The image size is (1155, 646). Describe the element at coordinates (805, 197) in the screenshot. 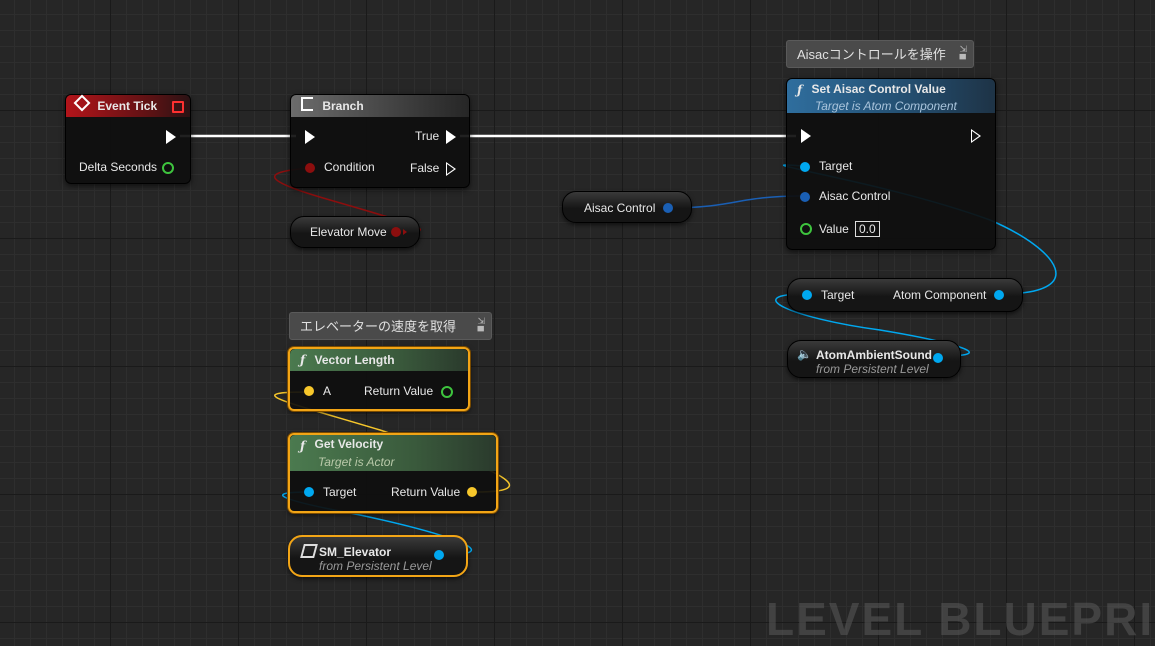

I see `set-aisac-aisac-pin` at that location.